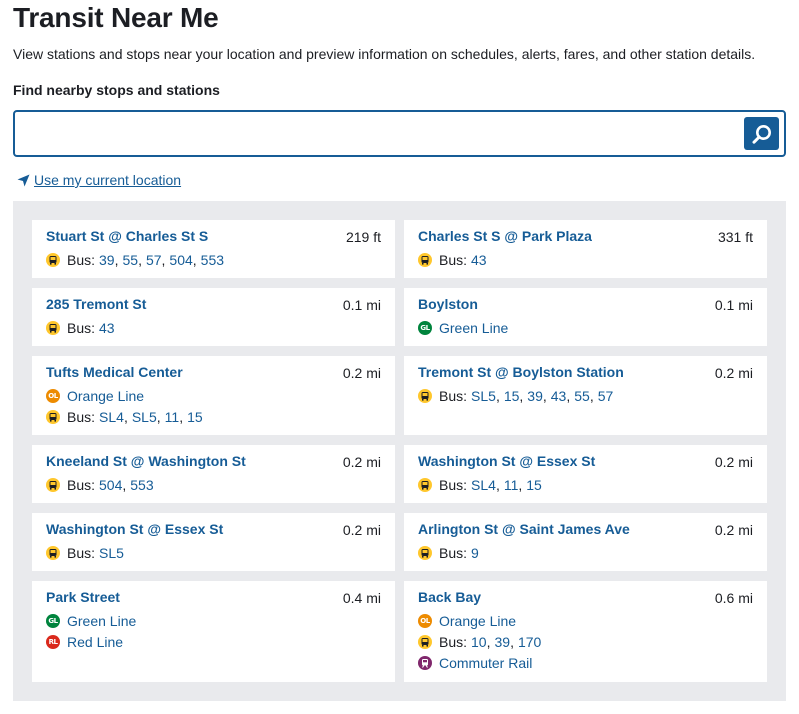  Describe the element at coordinates (213, 317) in the screenshot. I see `stop-card: 285 Tremont St 0.1 mi Bus: 43` at that location.